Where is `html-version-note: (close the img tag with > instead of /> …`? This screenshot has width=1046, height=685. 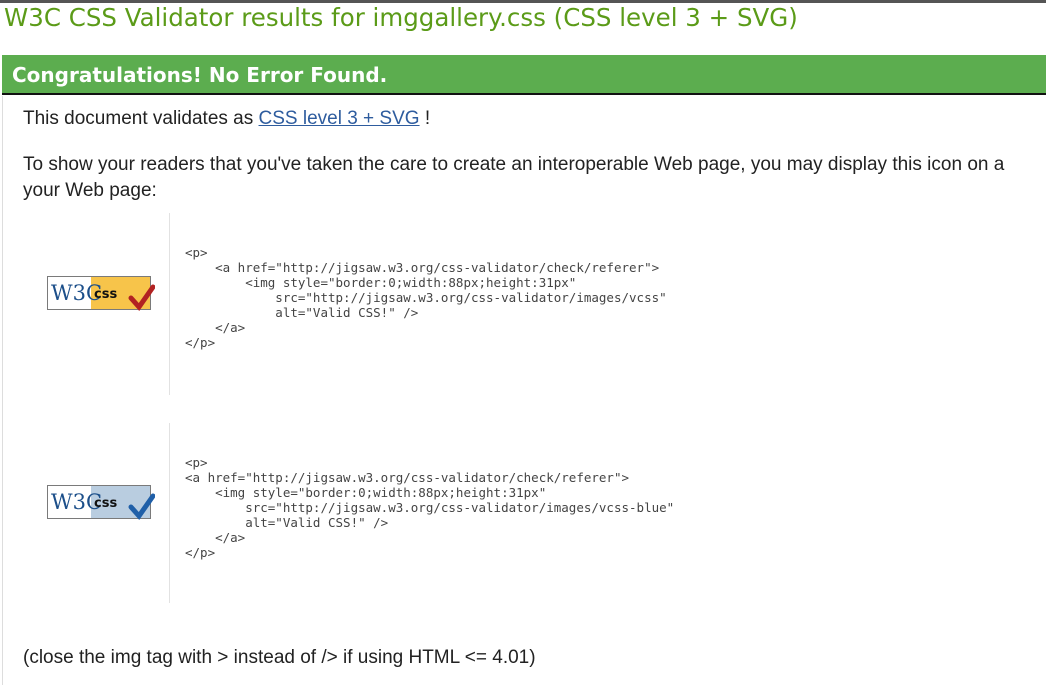
html-version-note: (close the img tag with > instead of /> … is located at coordinates (279, 657).